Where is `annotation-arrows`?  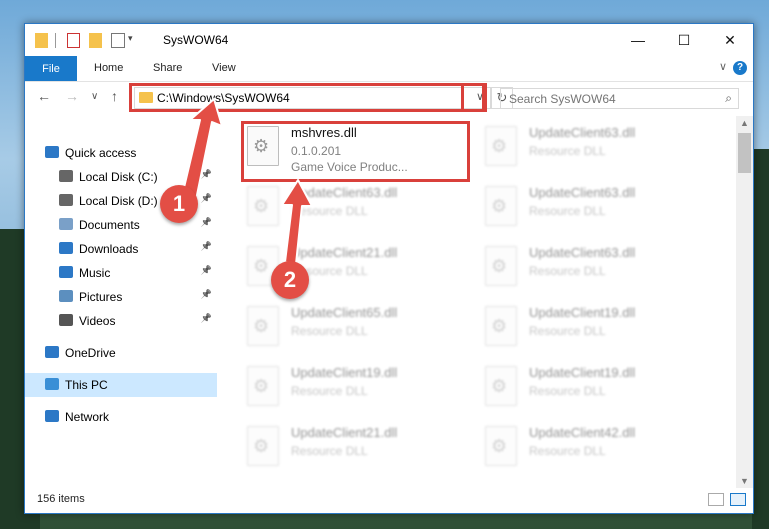 annotation-arrows is located at coordinates (247, 181).